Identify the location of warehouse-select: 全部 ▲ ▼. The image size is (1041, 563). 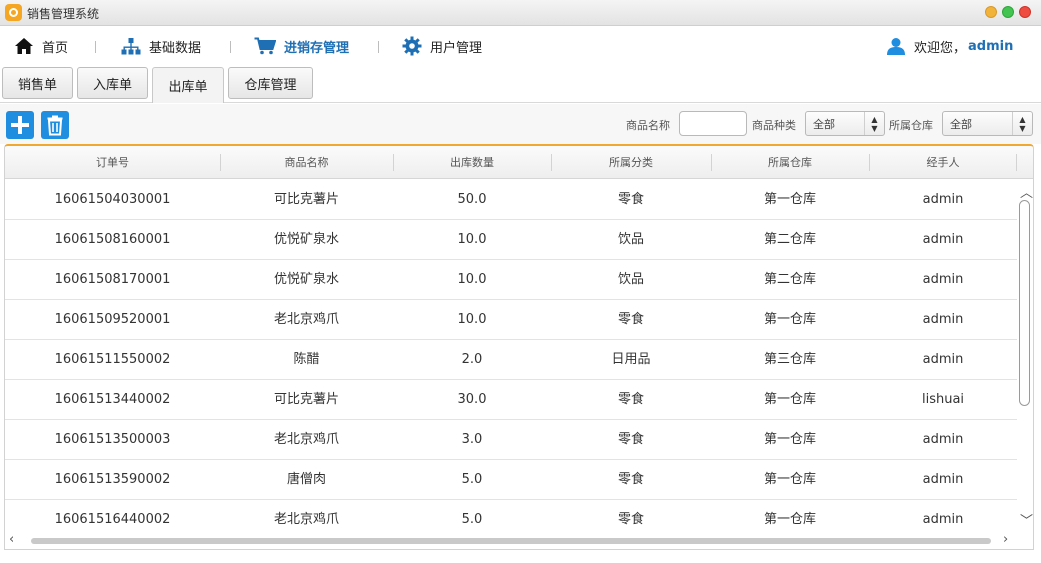
(987, 123).